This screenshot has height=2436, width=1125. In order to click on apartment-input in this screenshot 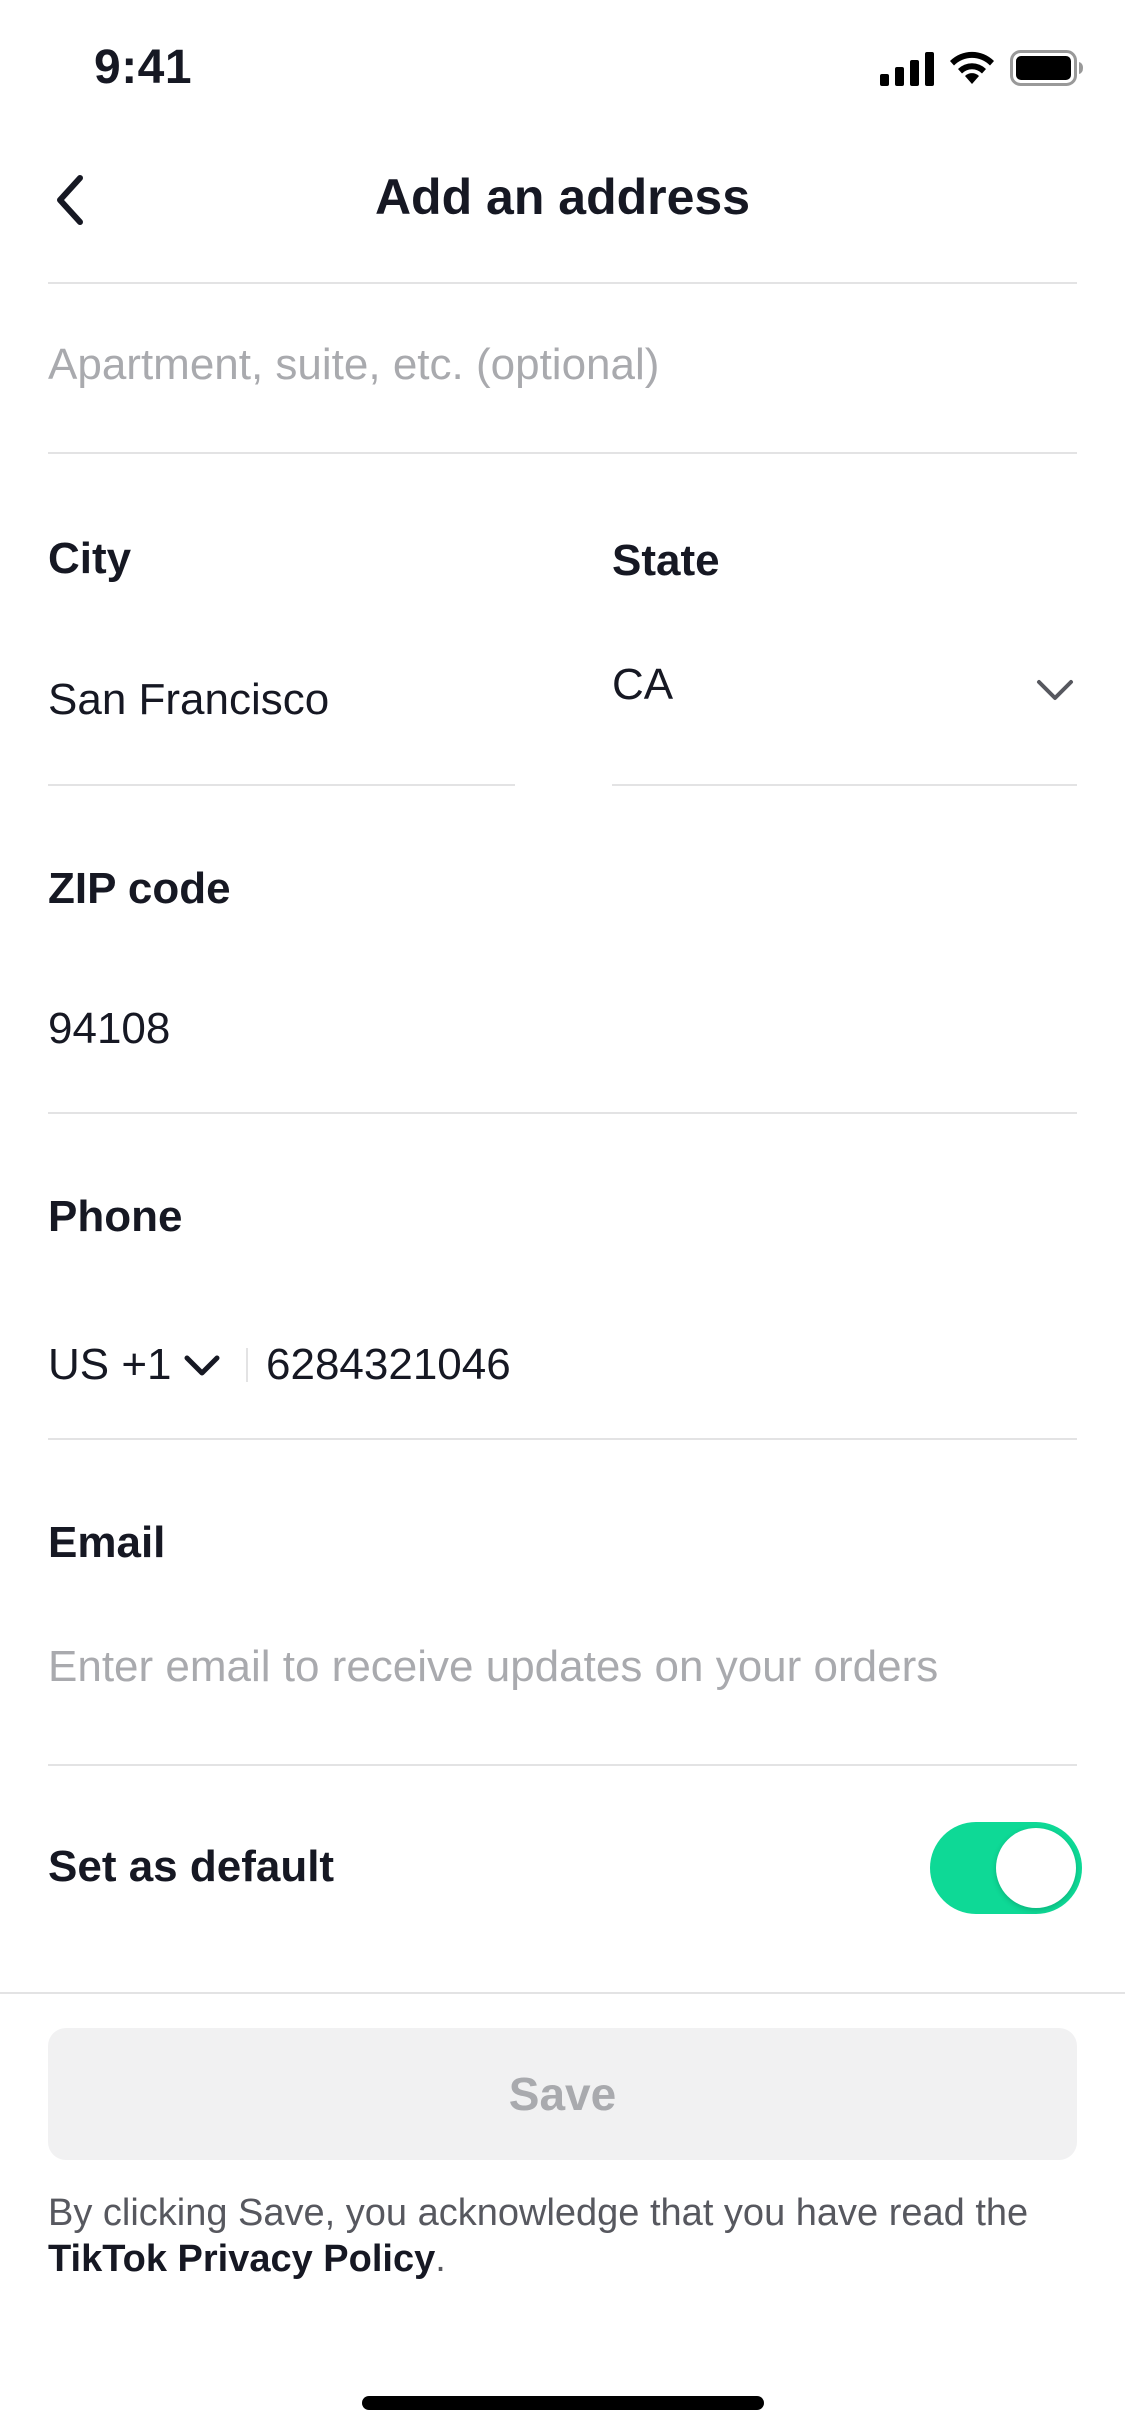, I will do `click(562, 365)`.